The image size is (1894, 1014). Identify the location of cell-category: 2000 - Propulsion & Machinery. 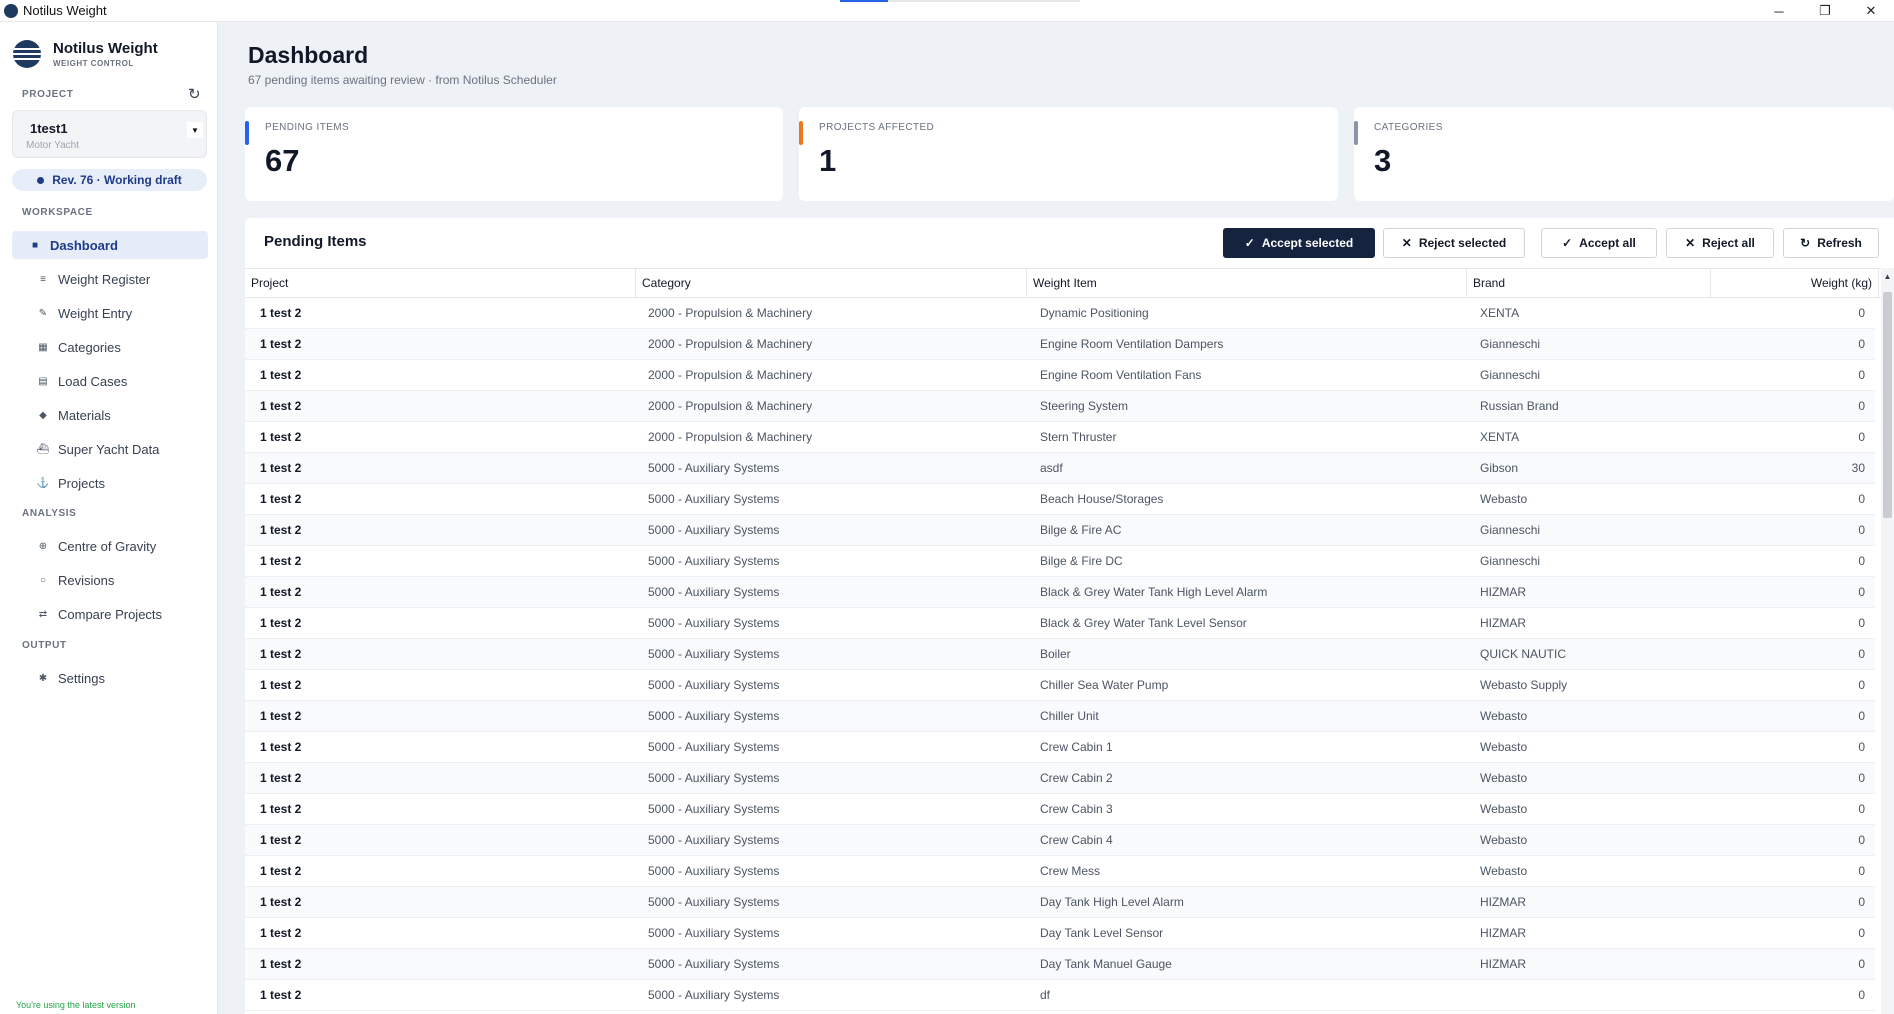
(730, 437).